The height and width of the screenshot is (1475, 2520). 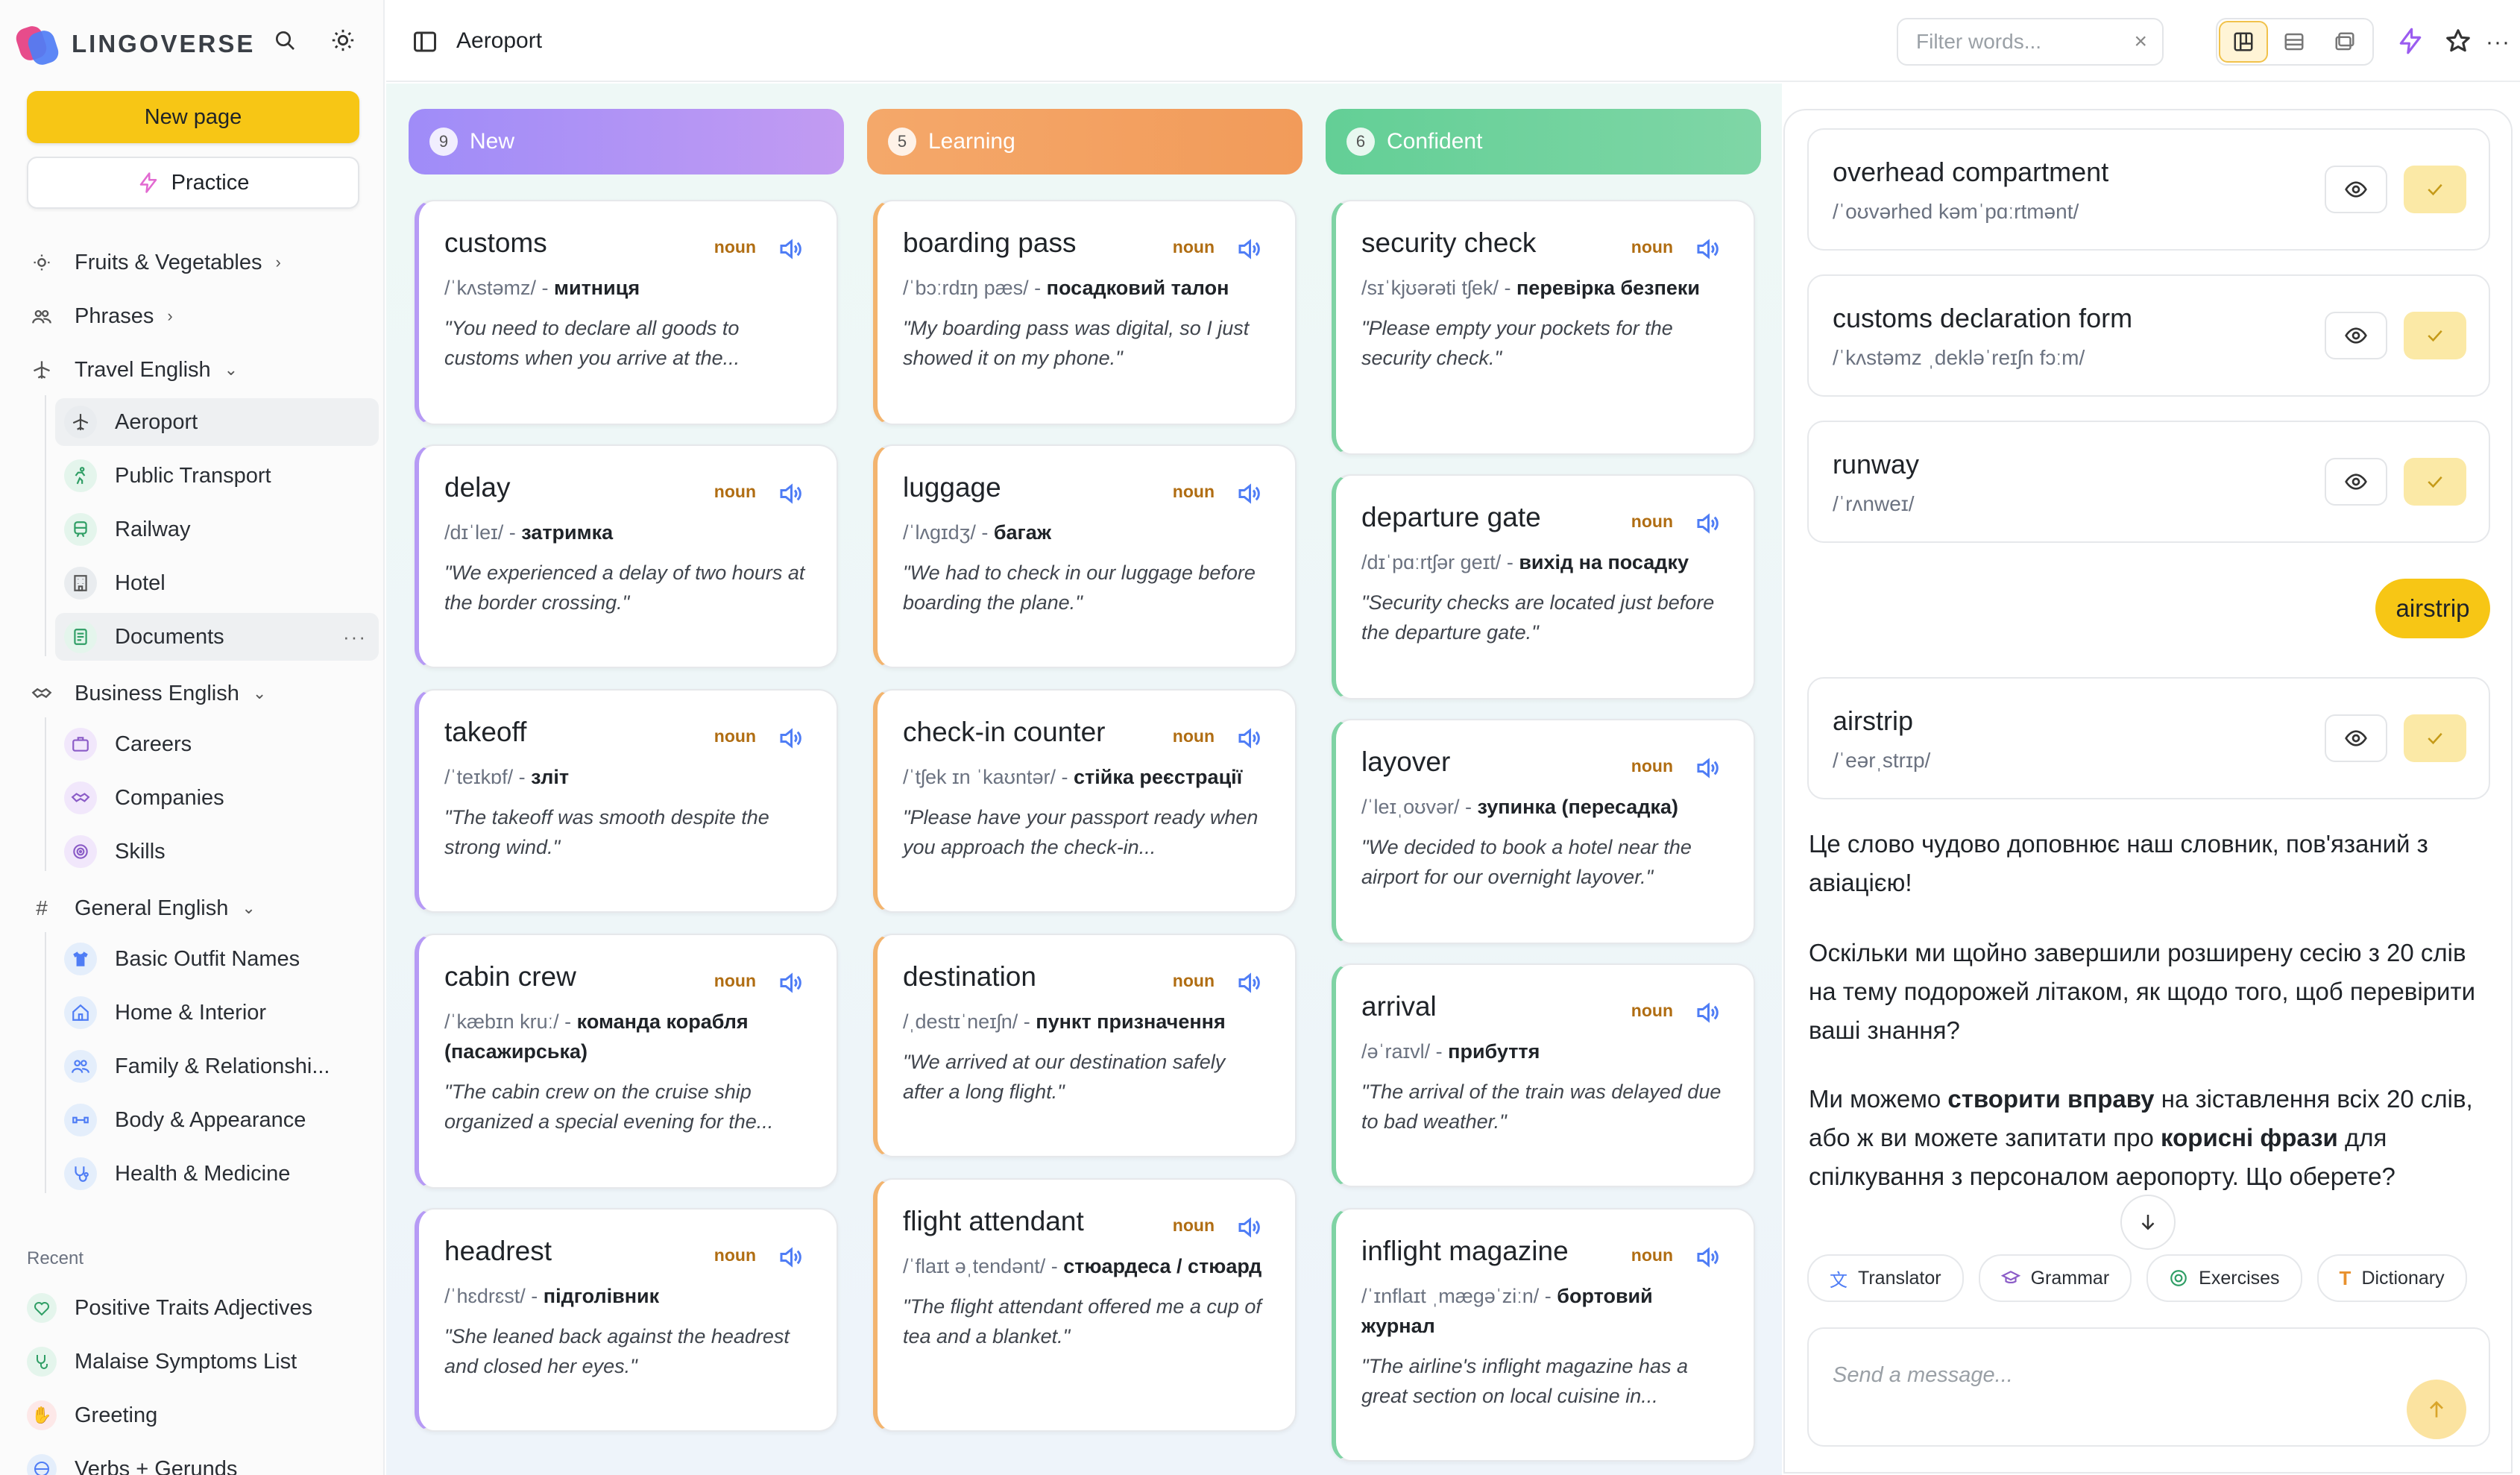 What do you see at coordinates (974, 1266) in the screenshot?
I see `card-phonetic: /ˈflaɪt əˌtendənt/` at bounding box center [974, 1266].